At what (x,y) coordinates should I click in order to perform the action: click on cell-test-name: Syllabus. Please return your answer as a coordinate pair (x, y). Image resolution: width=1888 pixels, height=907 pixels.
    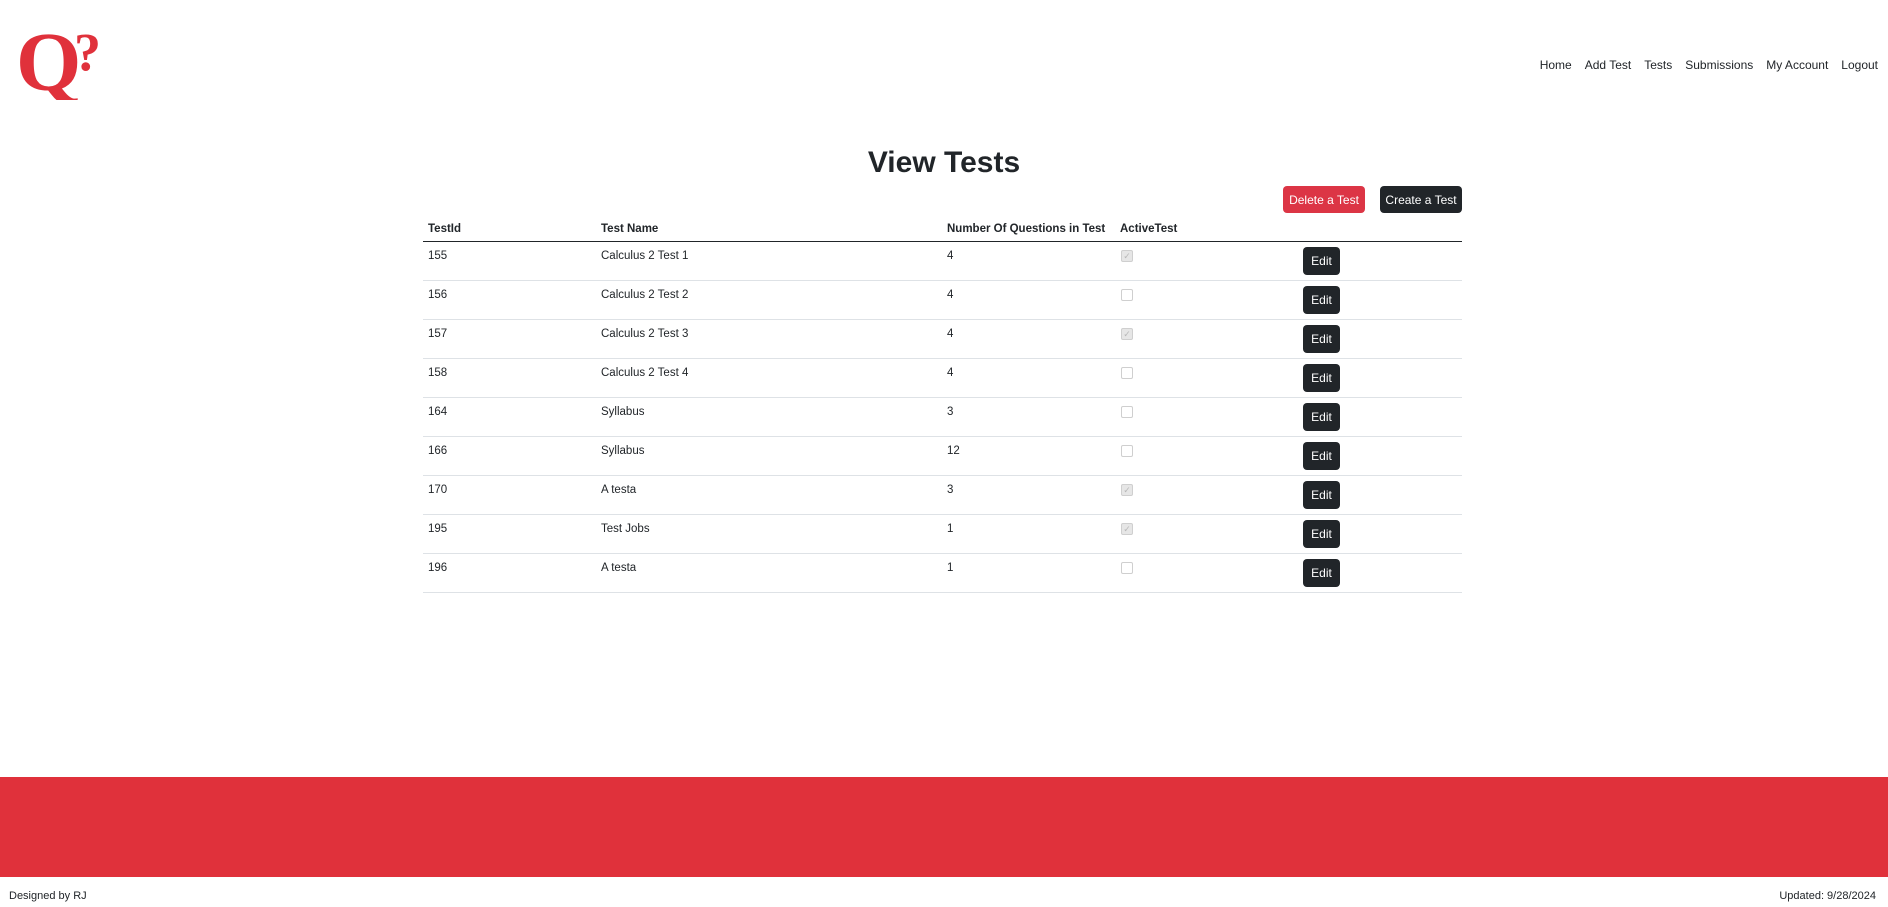
    Looking at the image, I should click on (769, 417).